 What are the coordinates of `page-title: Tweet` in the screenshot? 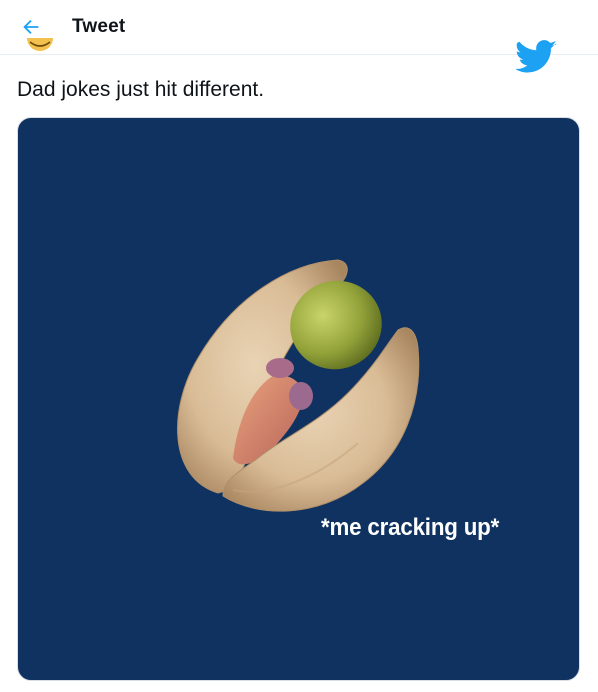 It's located at (99, 26).